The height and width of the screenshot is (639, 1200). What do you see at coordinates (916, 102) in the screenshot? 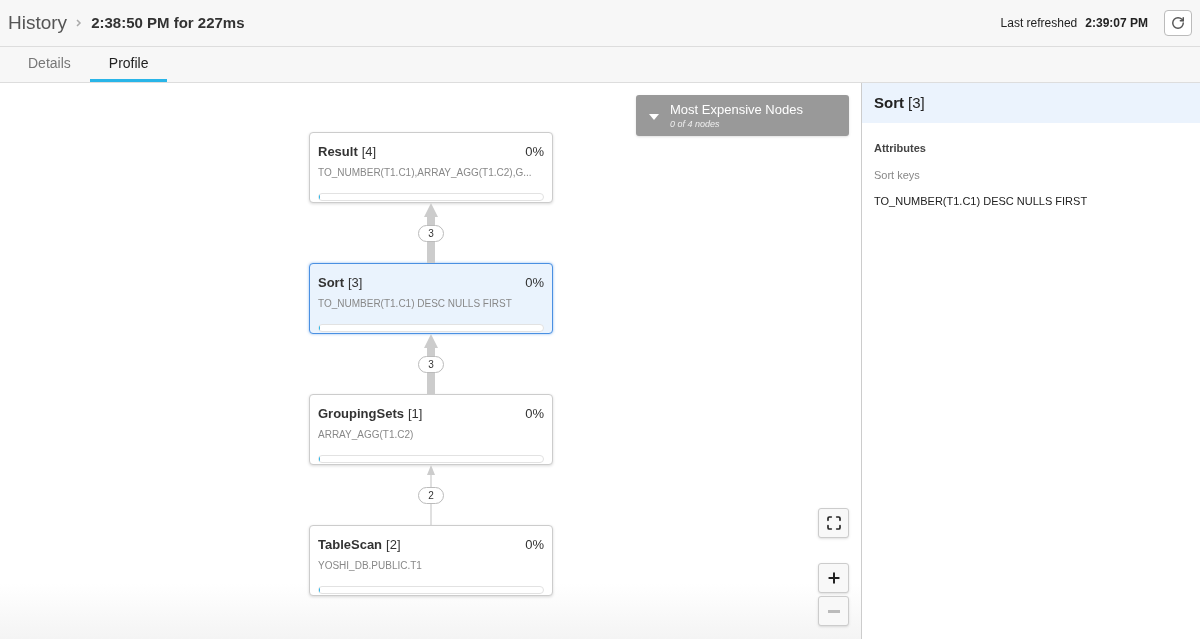
I see `detail-node-index: [3]` at bounding box center [916, 102].